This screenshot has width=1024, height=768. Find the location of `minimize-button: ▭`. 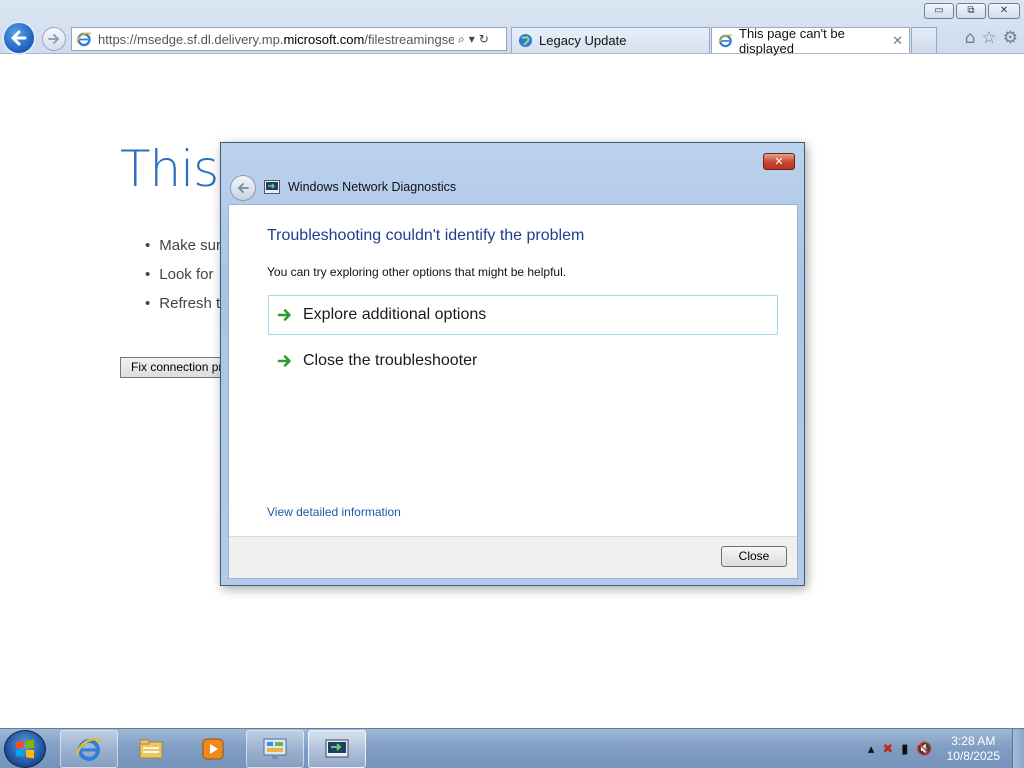

minimize-button: ▭ is located at coordinates (939, 11).